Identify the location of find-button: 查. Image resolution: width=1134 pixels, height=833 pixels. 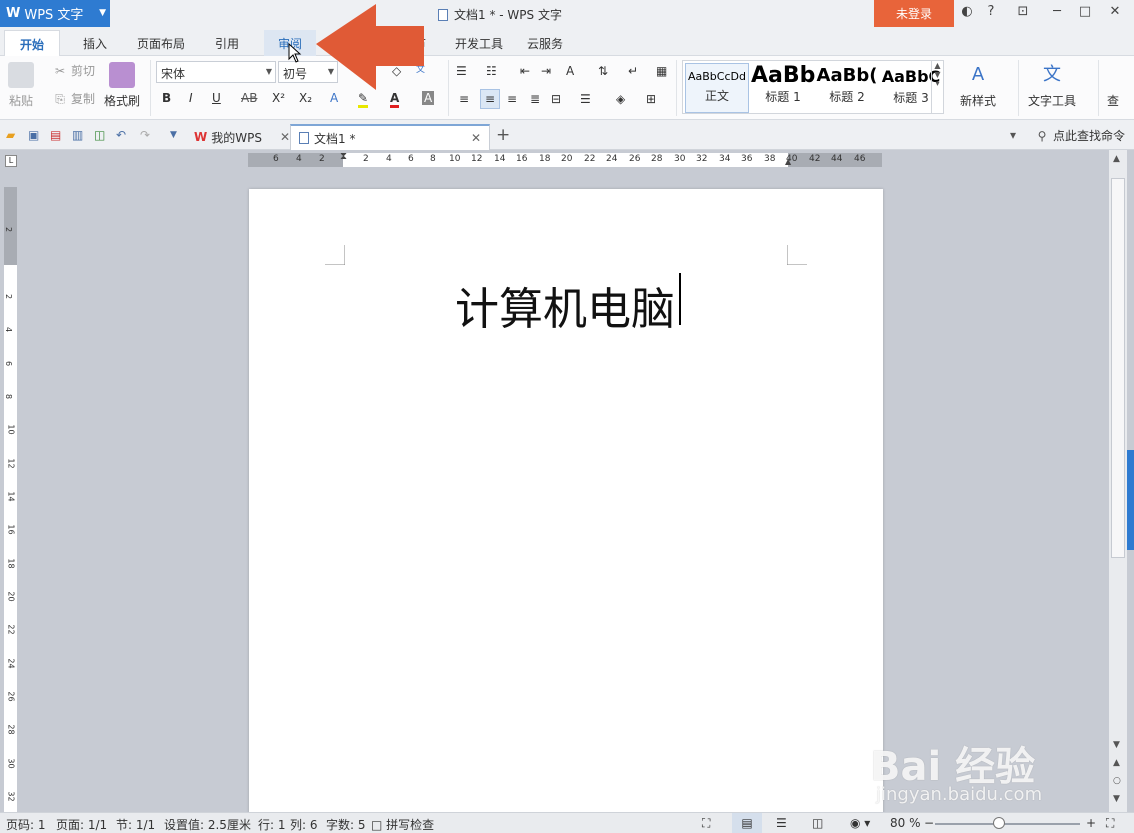
(1113, 100).